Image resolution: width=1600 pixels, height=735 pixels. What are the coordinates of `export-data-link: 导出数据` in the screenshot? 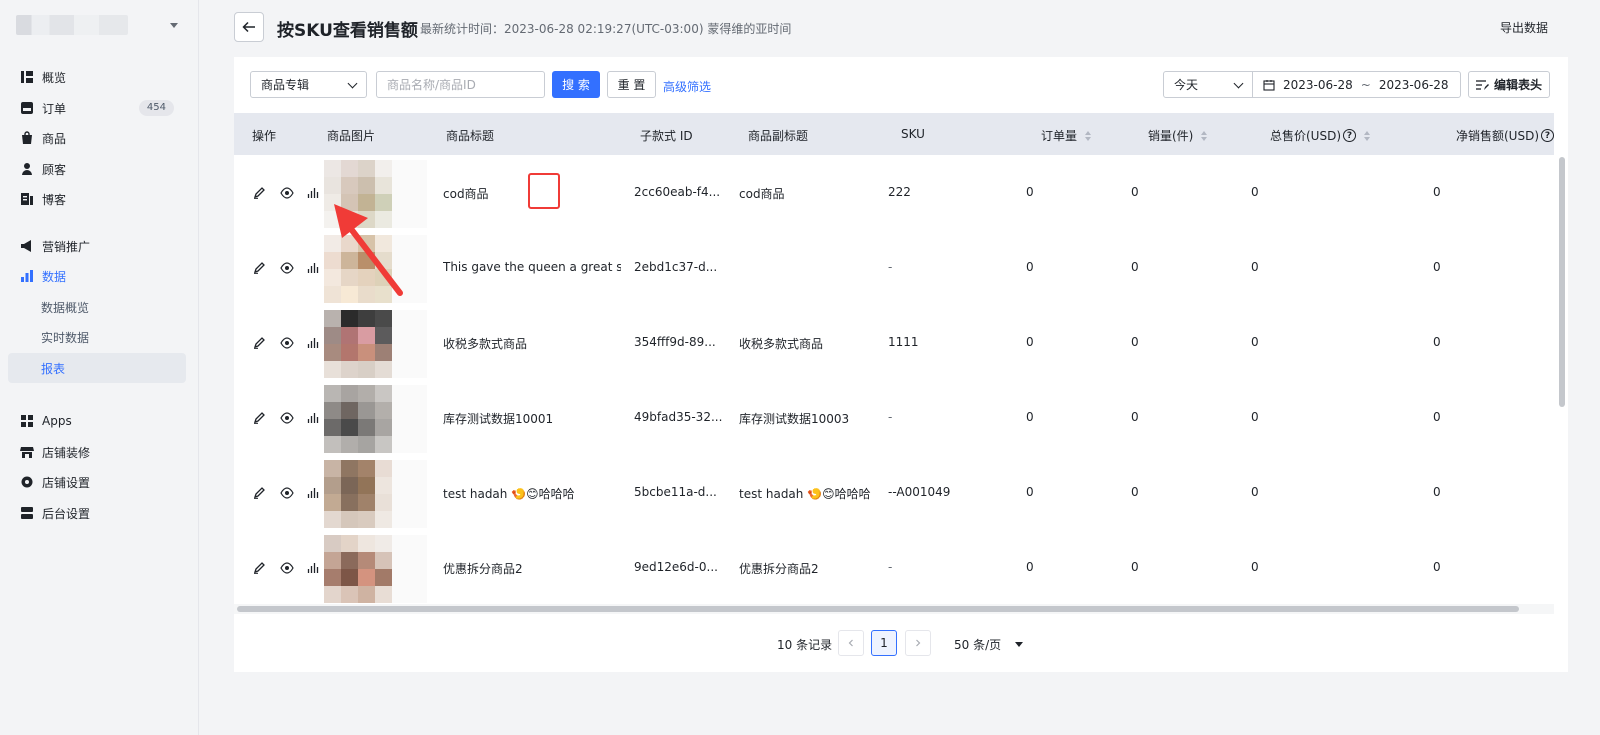 It's located at (1524, 27).